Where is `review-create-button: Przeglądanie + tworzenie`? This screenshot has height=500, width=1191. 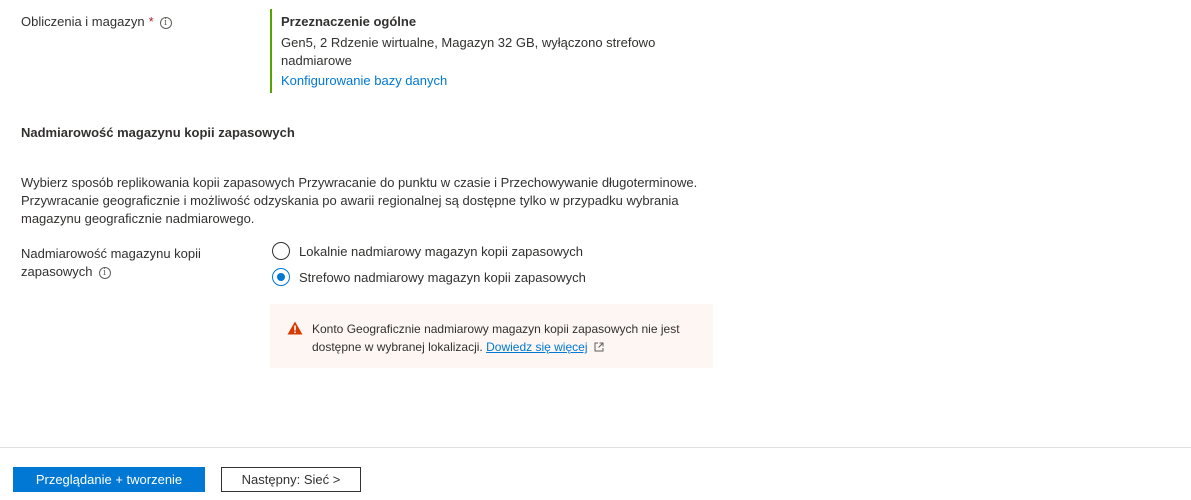
review-create-button: Przeglądanie + tworzenie is located at coordinates (109, 479).